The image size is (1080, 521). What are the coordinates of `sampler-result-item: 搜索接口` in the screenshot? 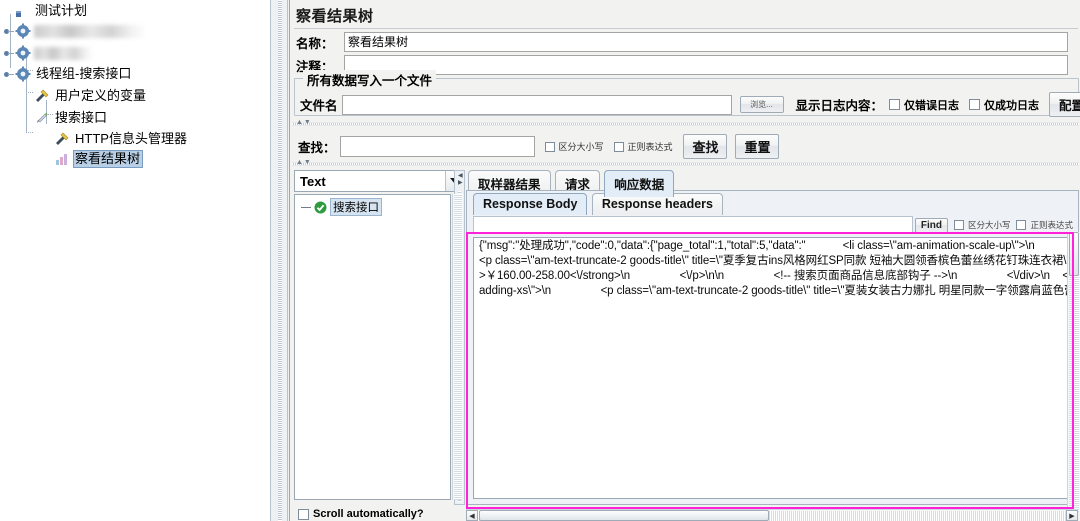 It's located at (341, 207).